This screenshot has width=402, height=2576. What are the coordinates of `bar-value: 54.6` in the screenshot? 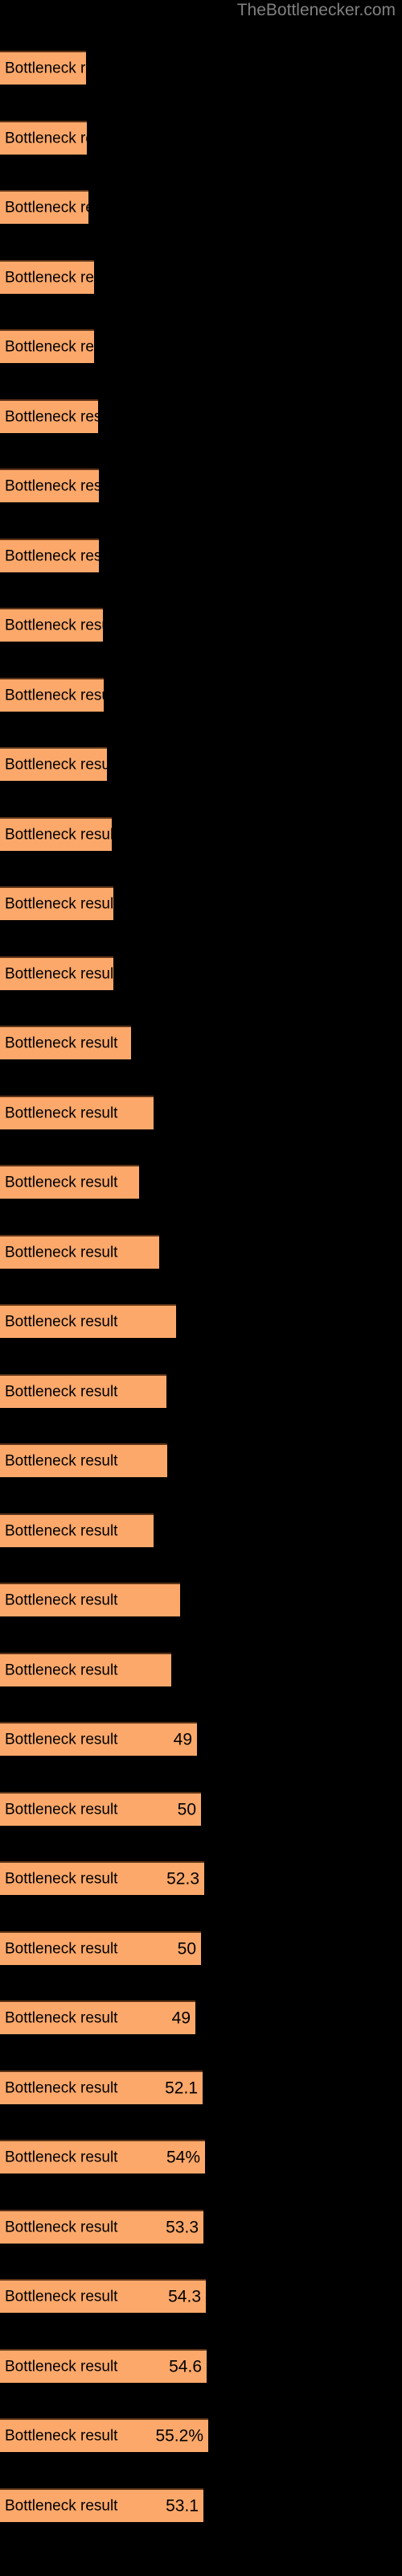 It's located at (185, 2366).